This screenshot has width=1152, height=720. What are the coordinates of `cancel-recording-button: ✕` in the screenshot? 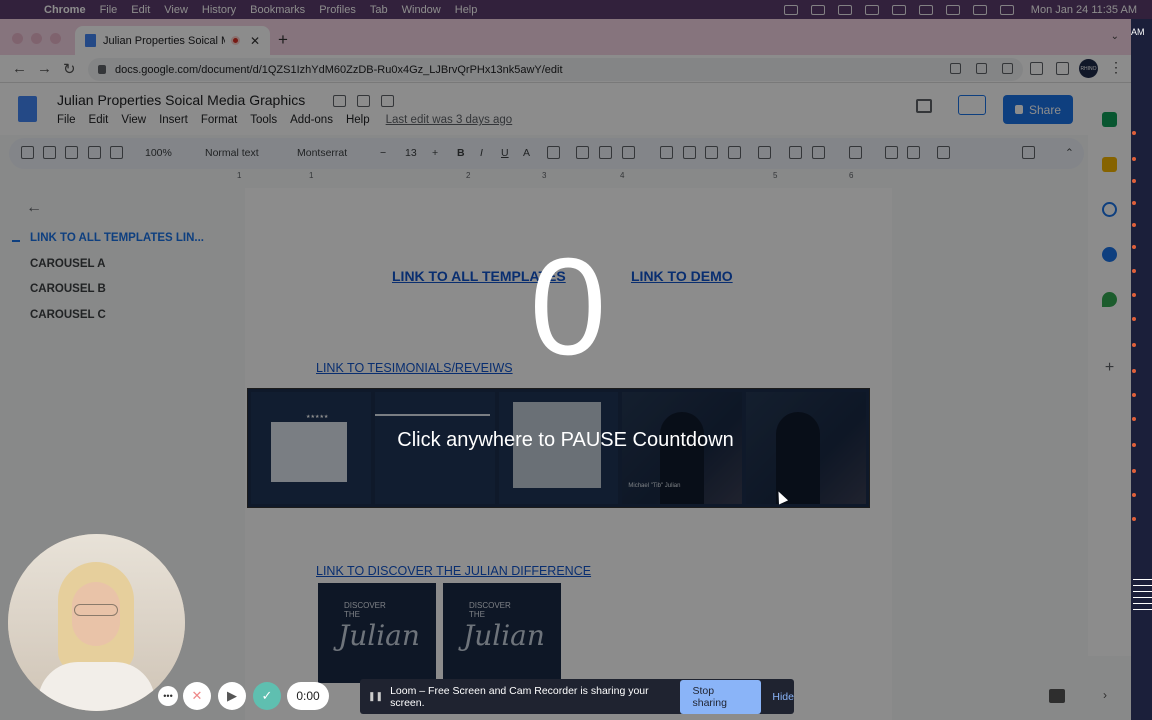 It's located at (197, 696).